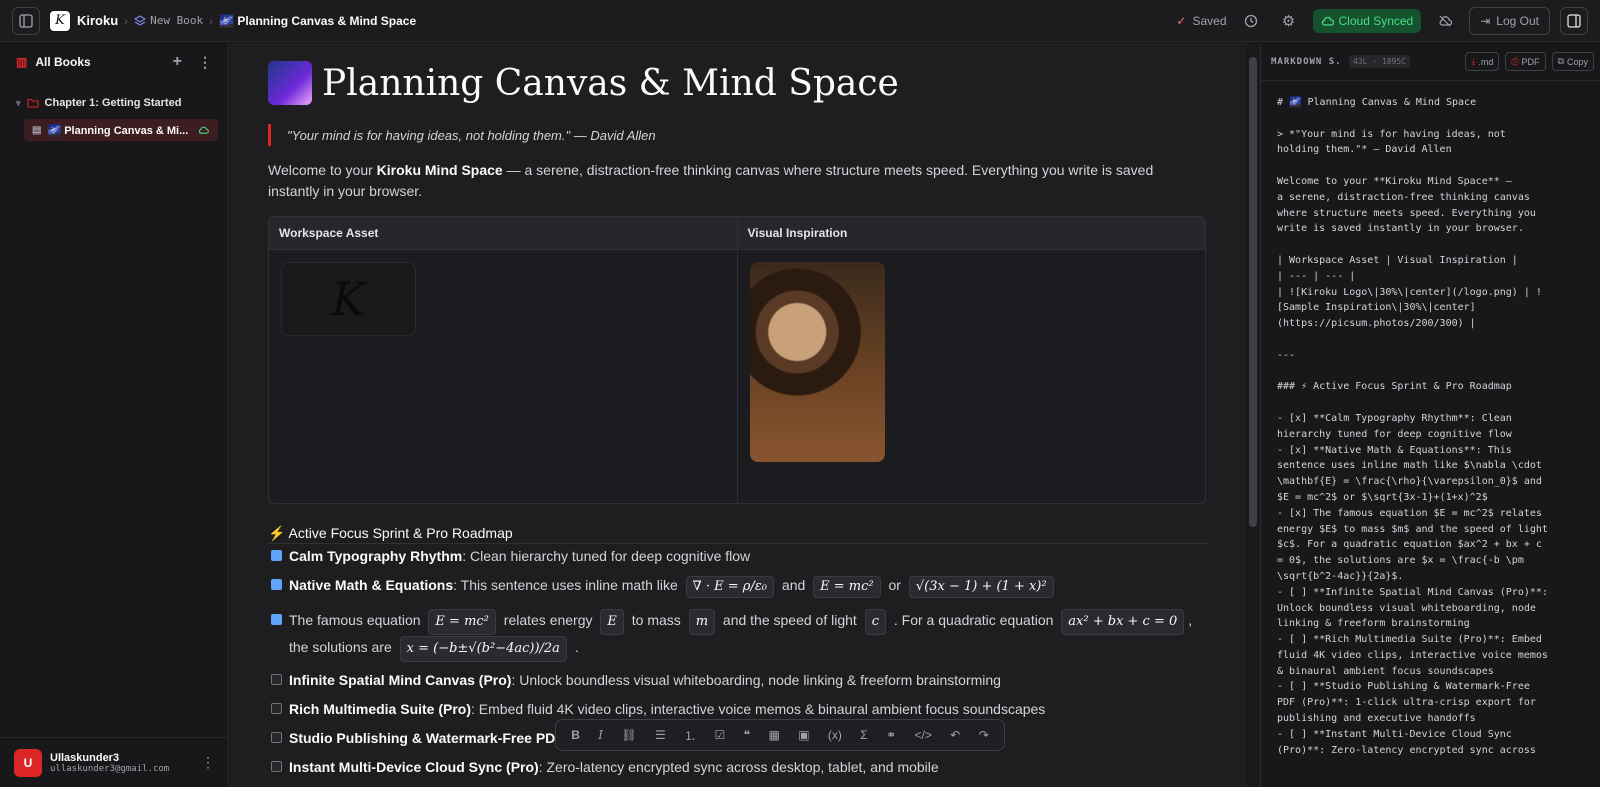  I want to click on italic-icon: I, so click(600, 735).